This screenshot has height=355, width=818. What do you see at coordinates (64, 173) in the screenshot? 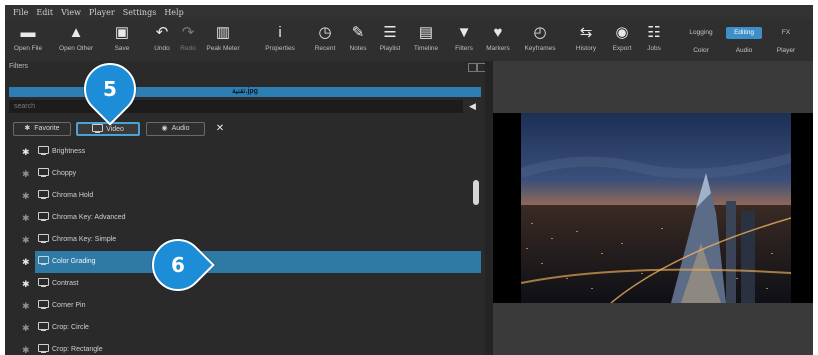
I see `filter-item-text: Choppy` at bounding box center [64, 173].